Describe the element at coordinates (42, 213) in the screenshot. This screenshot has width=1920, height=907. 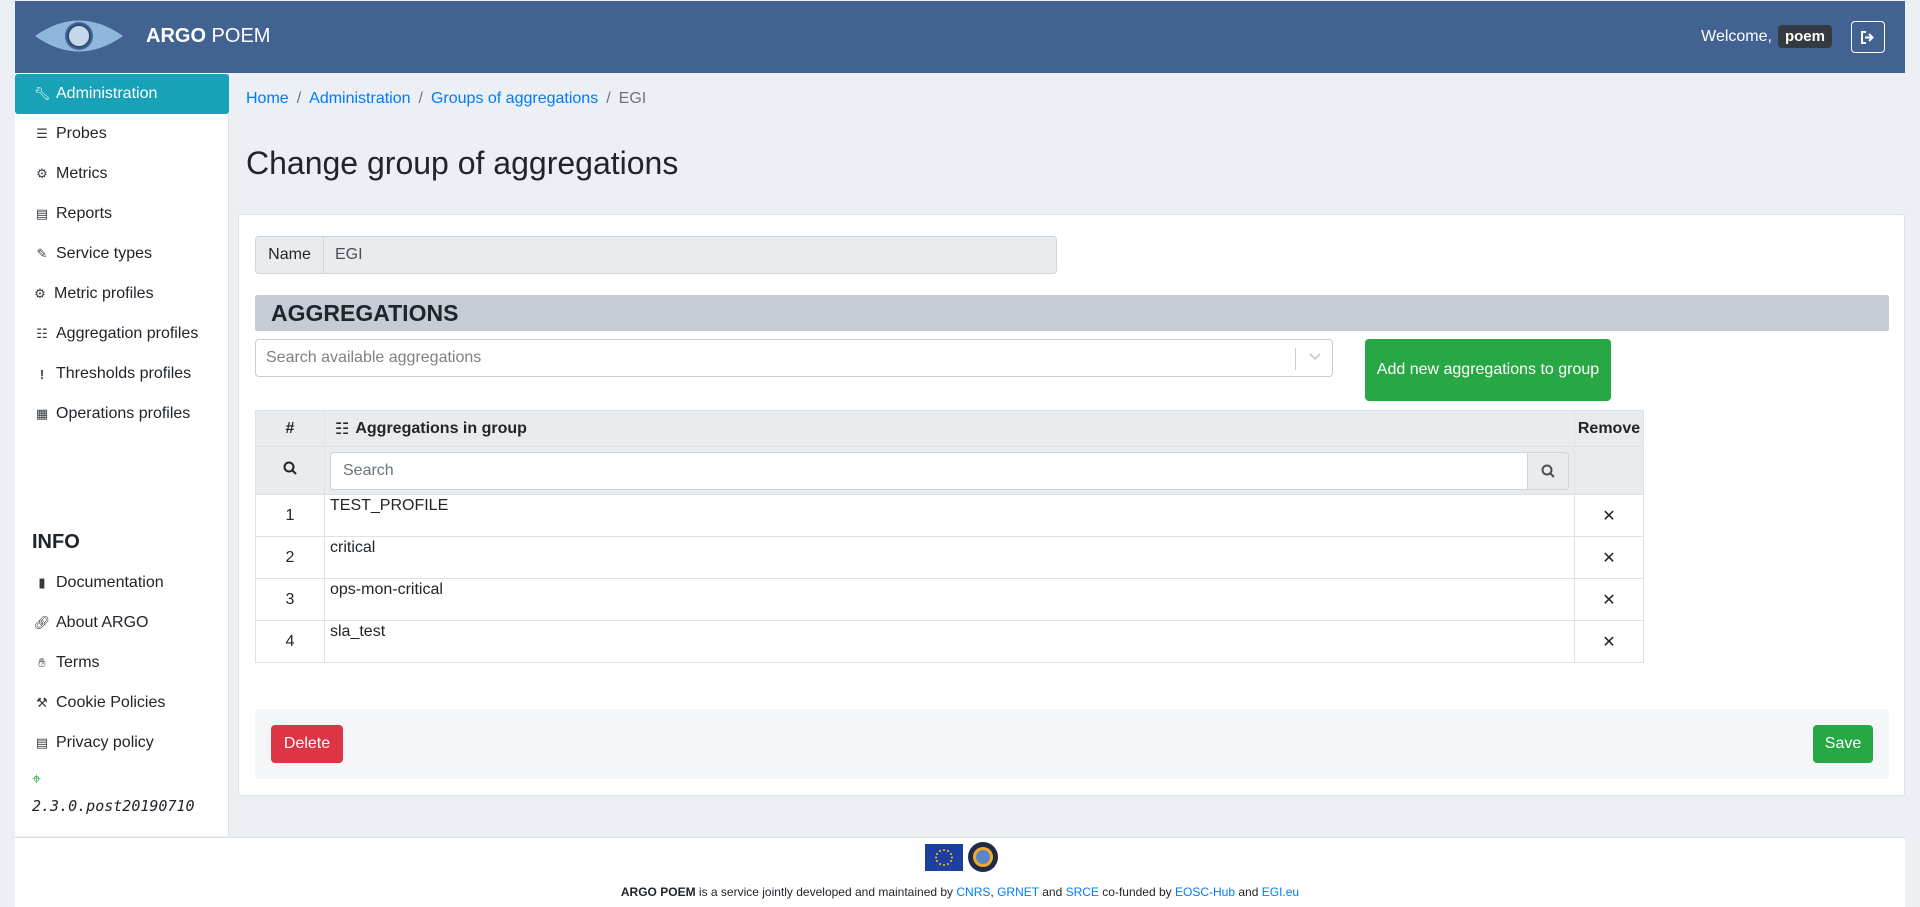
I see `file-icon: ▤` at that location.